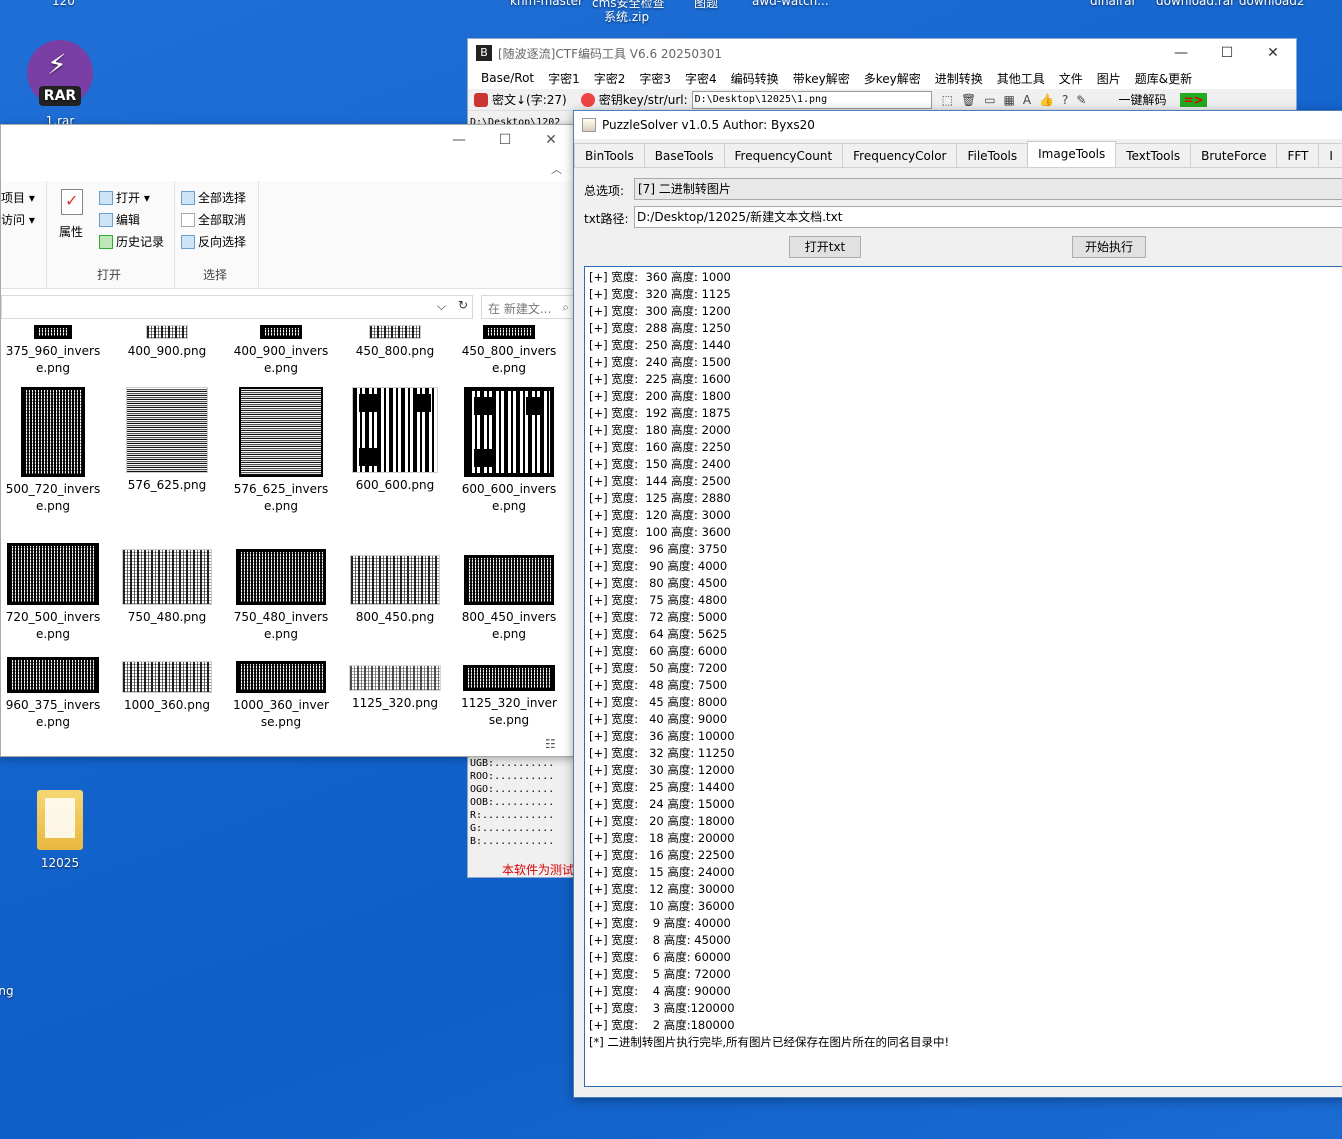 This screenshot has height=1139, width=1342. What do you see at coordinates (564, 78) in the screenshot?
I see `menu-item: 字密1` at bounding box center [564, 78].